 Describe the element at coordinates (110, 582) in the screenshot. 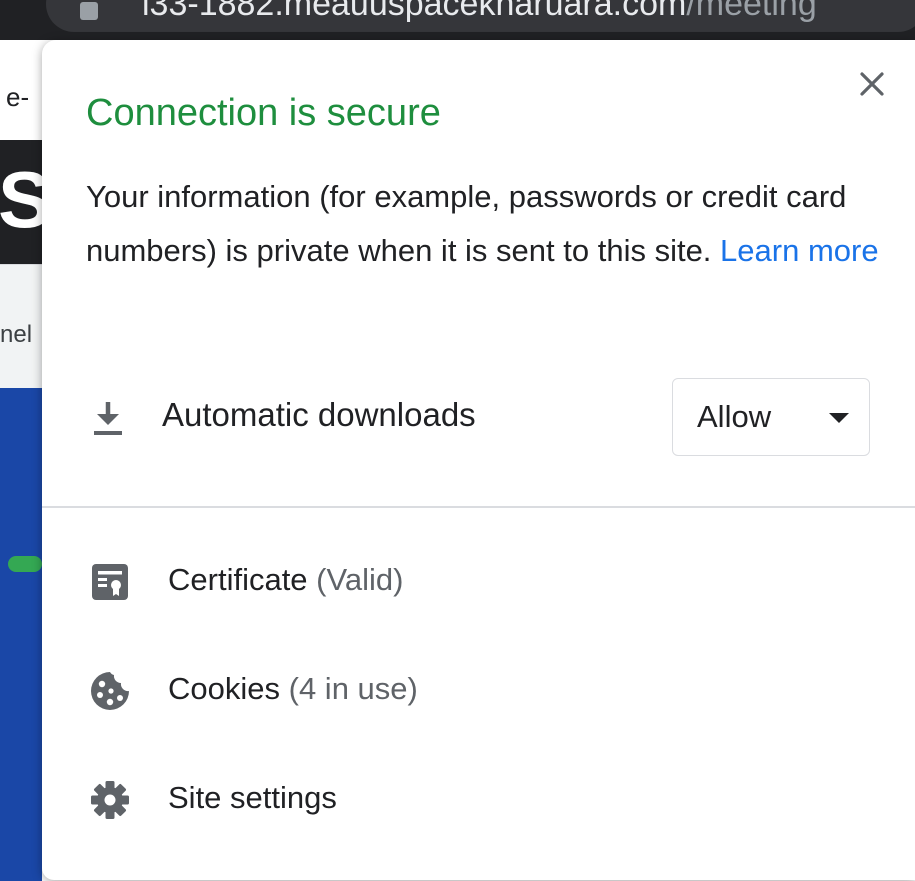

I see `certificate-icon` at that location.